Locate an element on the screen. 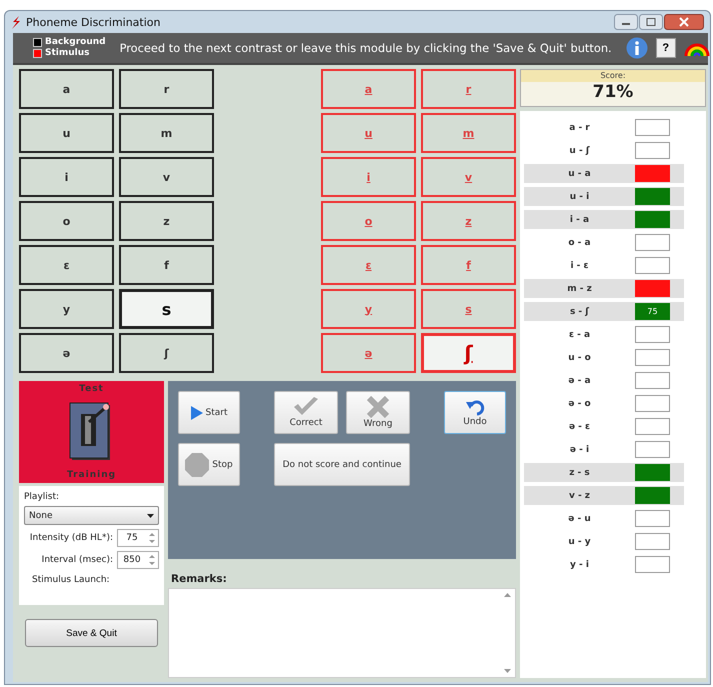  app-logo-icon is located at coordinates (16, 22).